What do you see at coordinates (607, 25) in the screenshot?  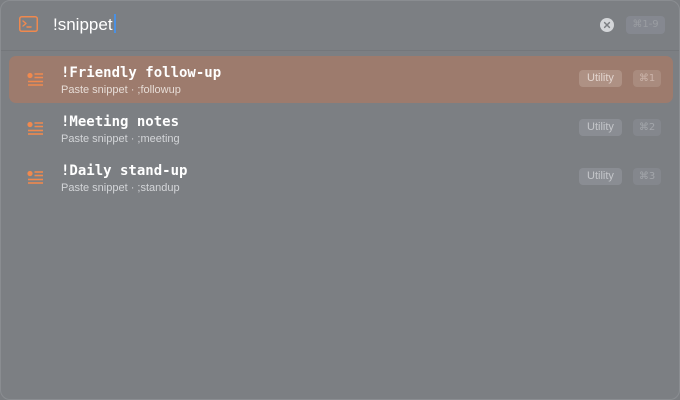 I see `clear-icon` at bounding box center [607, 25].